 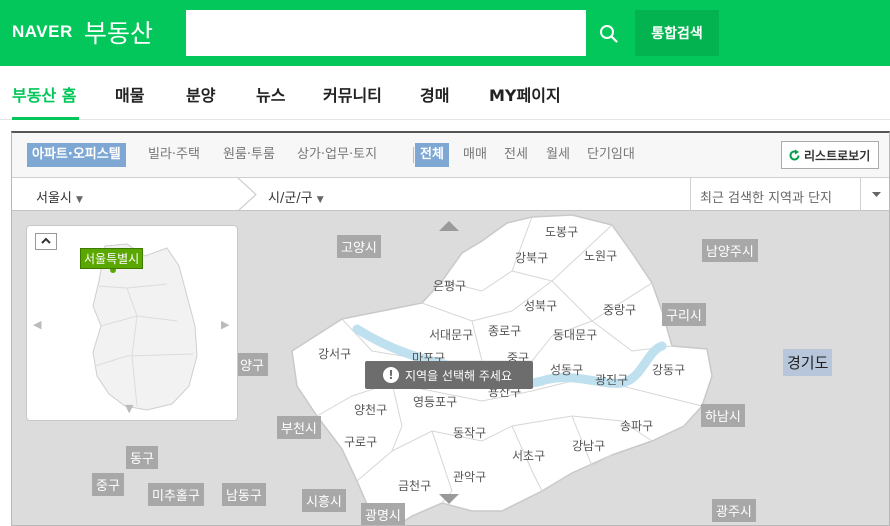 What do you see at coordinates (561, 231) in the screenshot?
I see `district-dobong: 도봉구` at bounding box center [561, 231].